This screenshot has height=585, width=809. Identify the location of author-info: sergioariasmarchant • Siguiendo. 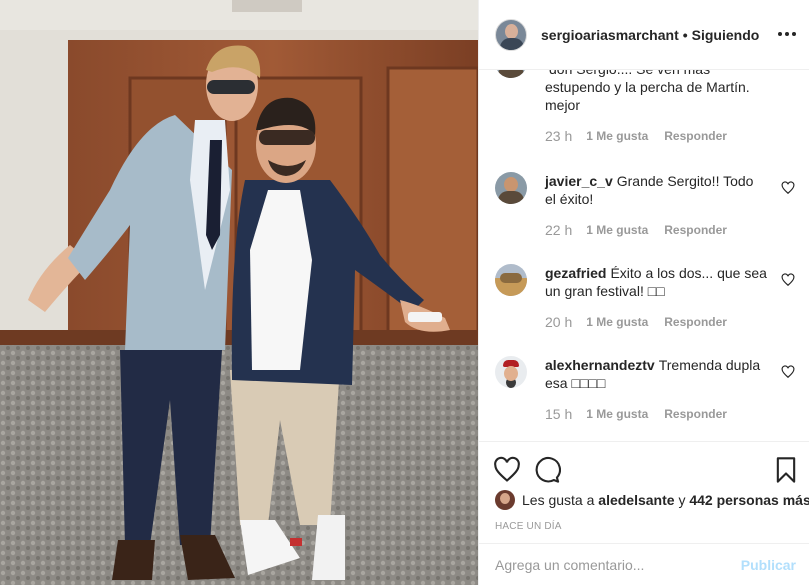
(650, 35).